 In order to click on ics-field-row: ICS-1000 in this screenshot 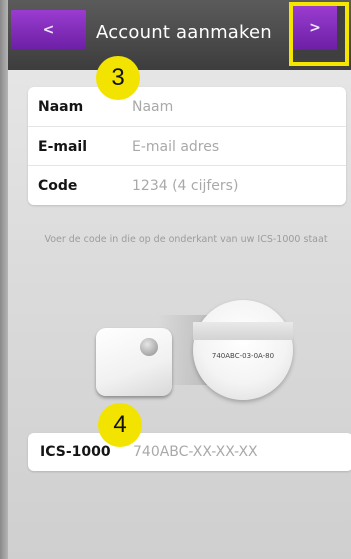, I will do `click(189, 452)`.